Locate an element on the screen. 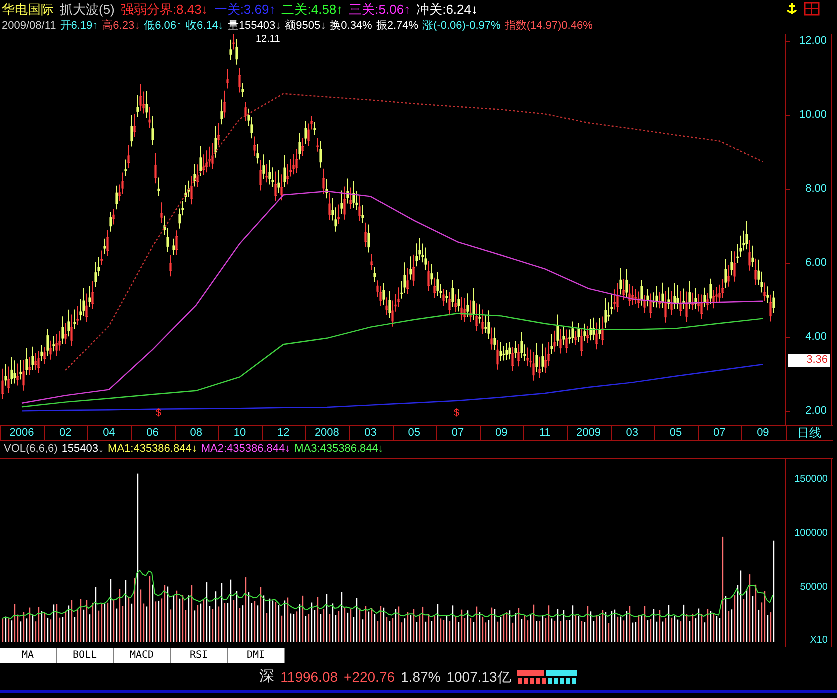  date-label: 2009 is located at coordinates (589, 433).